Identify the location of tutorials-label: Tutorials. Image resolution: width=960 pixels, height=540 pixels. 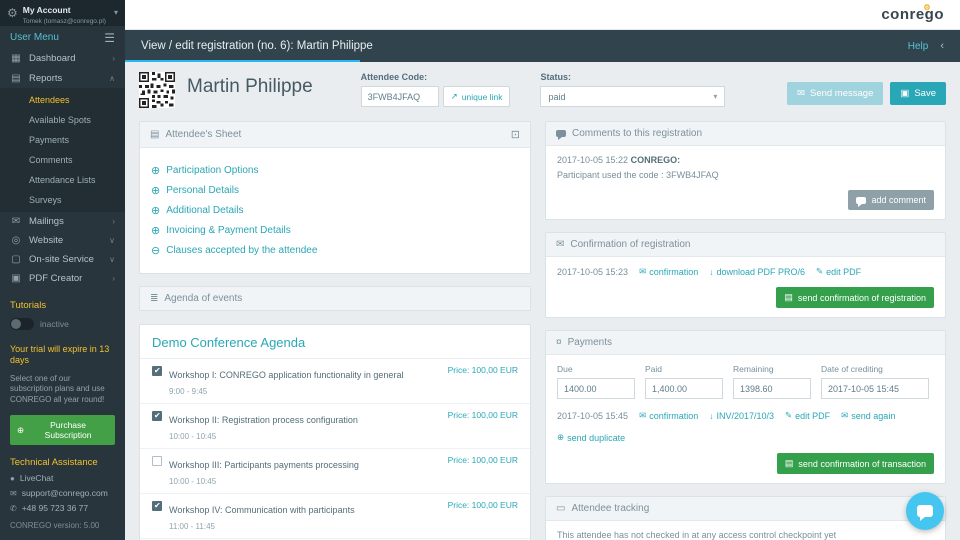
(28, 306).